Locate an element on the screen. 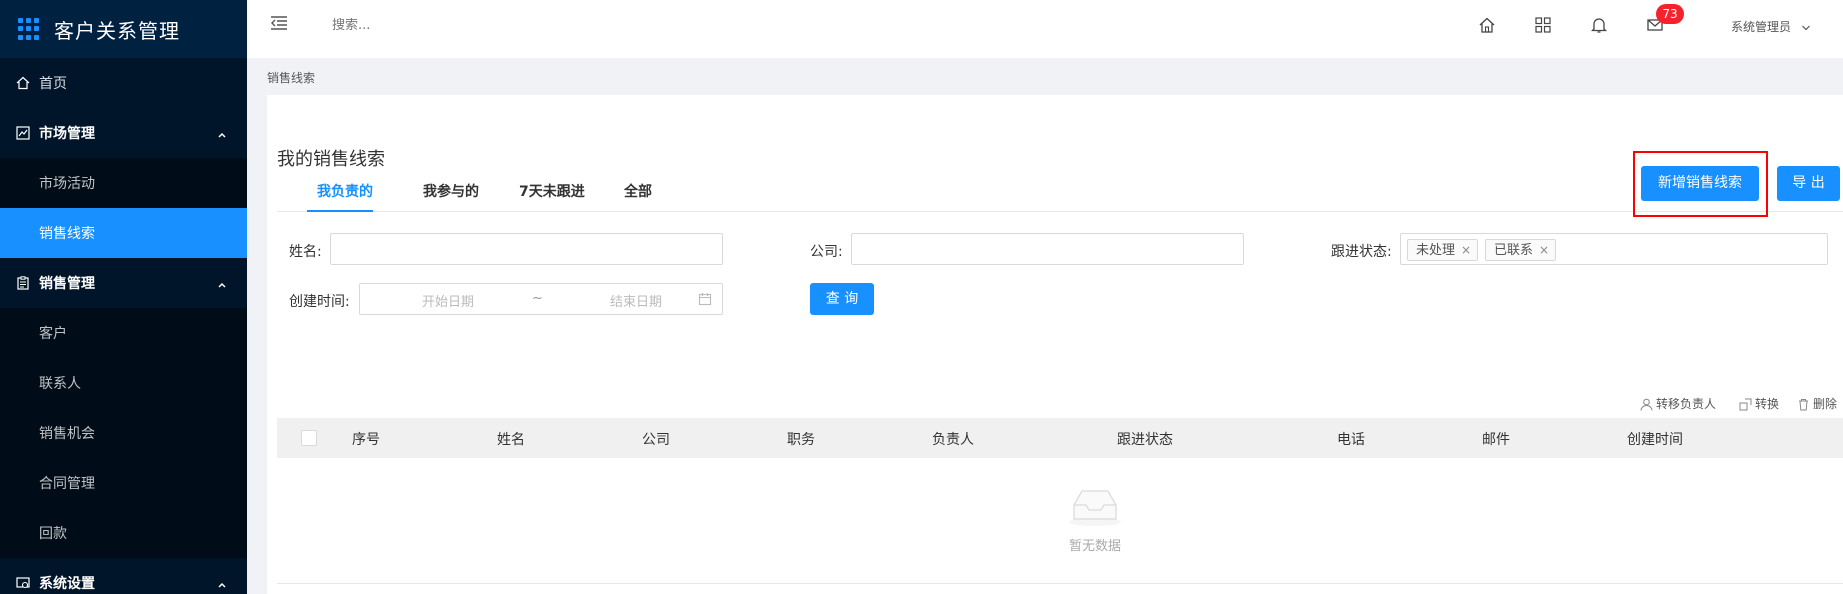 The image size is (1843, 594). sidebar-item-contacts: 联系人 is located at coordinates (123, 383).